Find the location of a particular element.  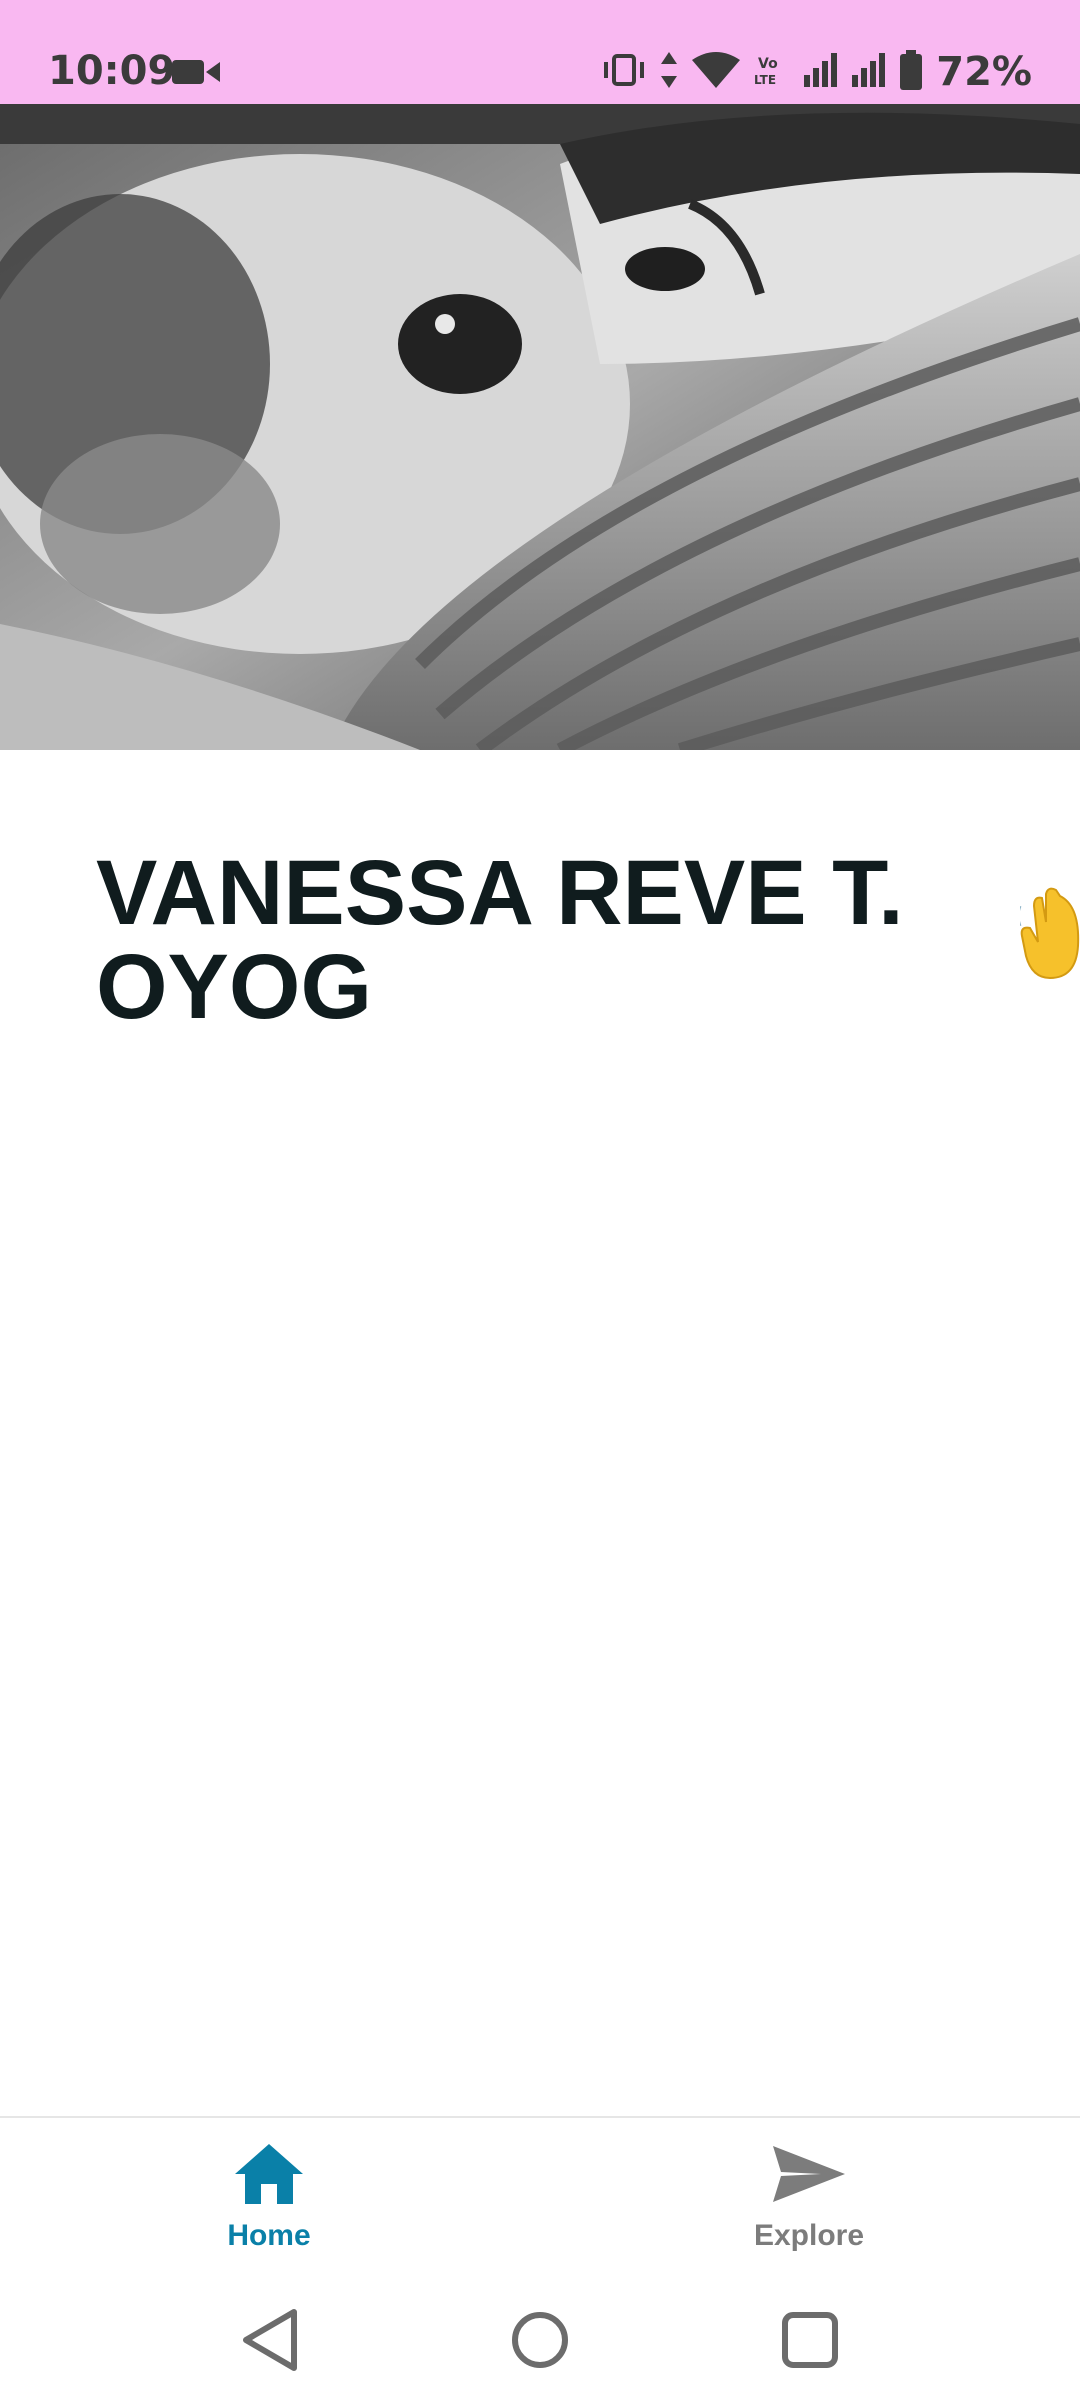

bottom-navigation: Home Explore is located at coordinates (540, 2194).